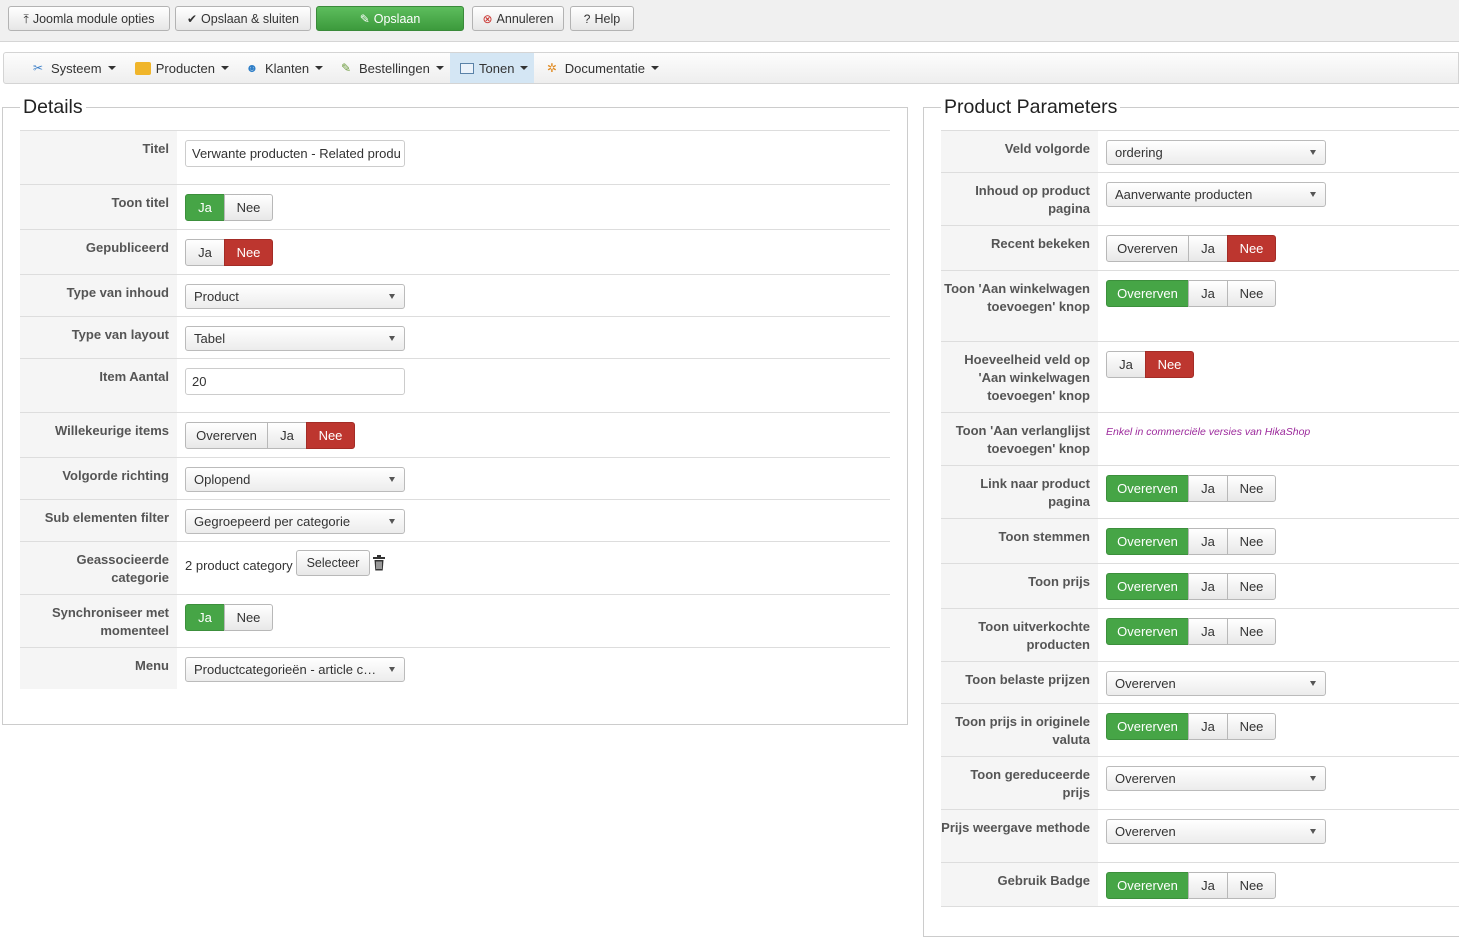 This screenshot has width=1459, height=937. I want to click on price-display-method-select: Overerven, so click(1216, 831).